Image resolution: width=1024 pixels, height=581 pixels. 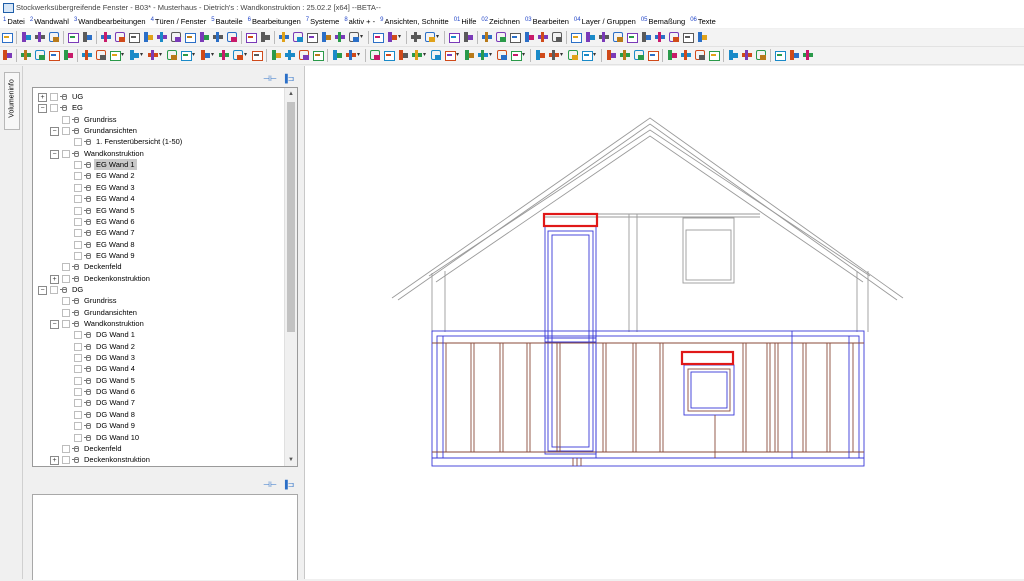 I want to click on menu-item: 01Hilfe, so click(x=465, y=20).